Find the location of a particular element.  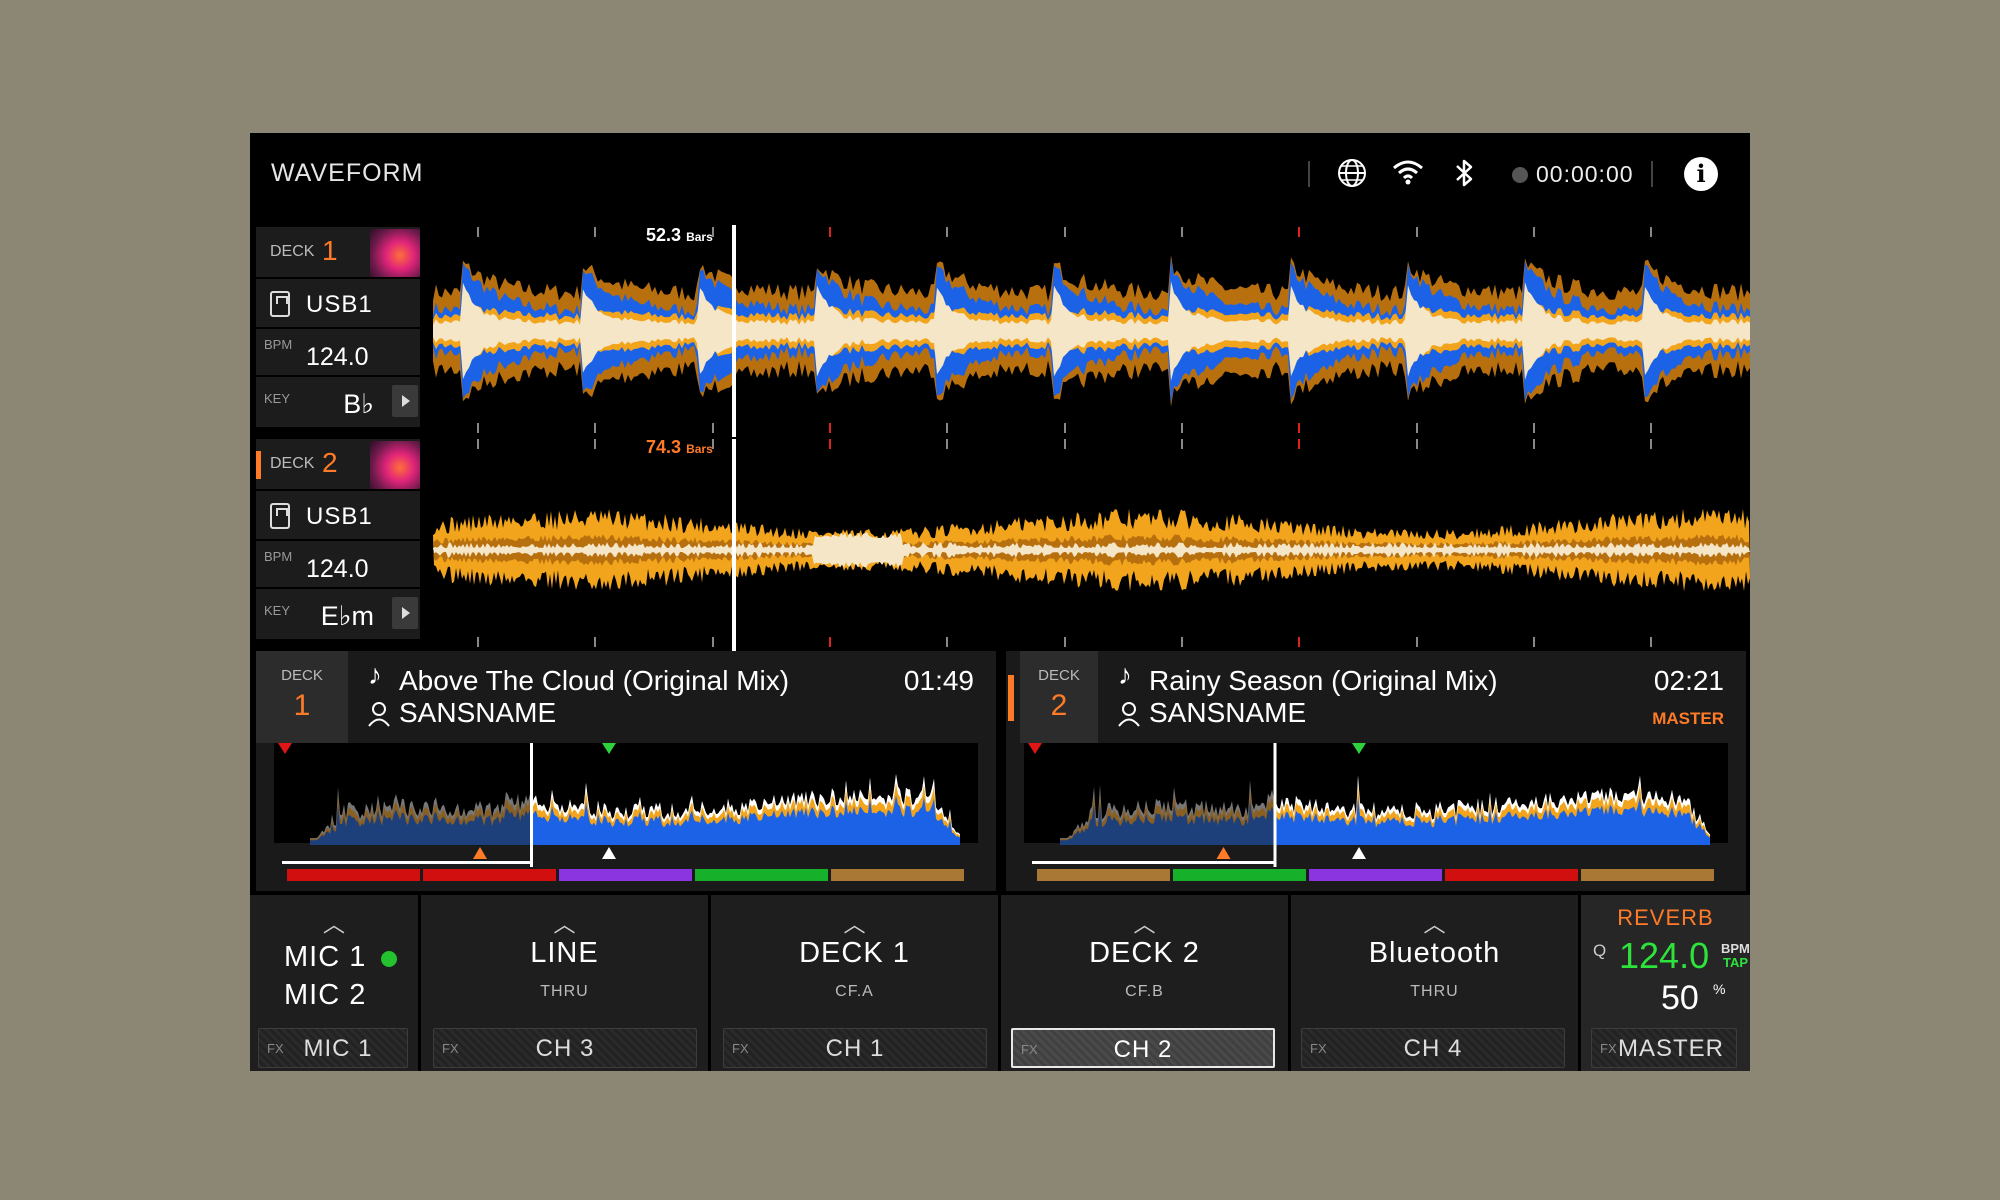

fx-target: MASTER is located at coordinates (1670, 1048).